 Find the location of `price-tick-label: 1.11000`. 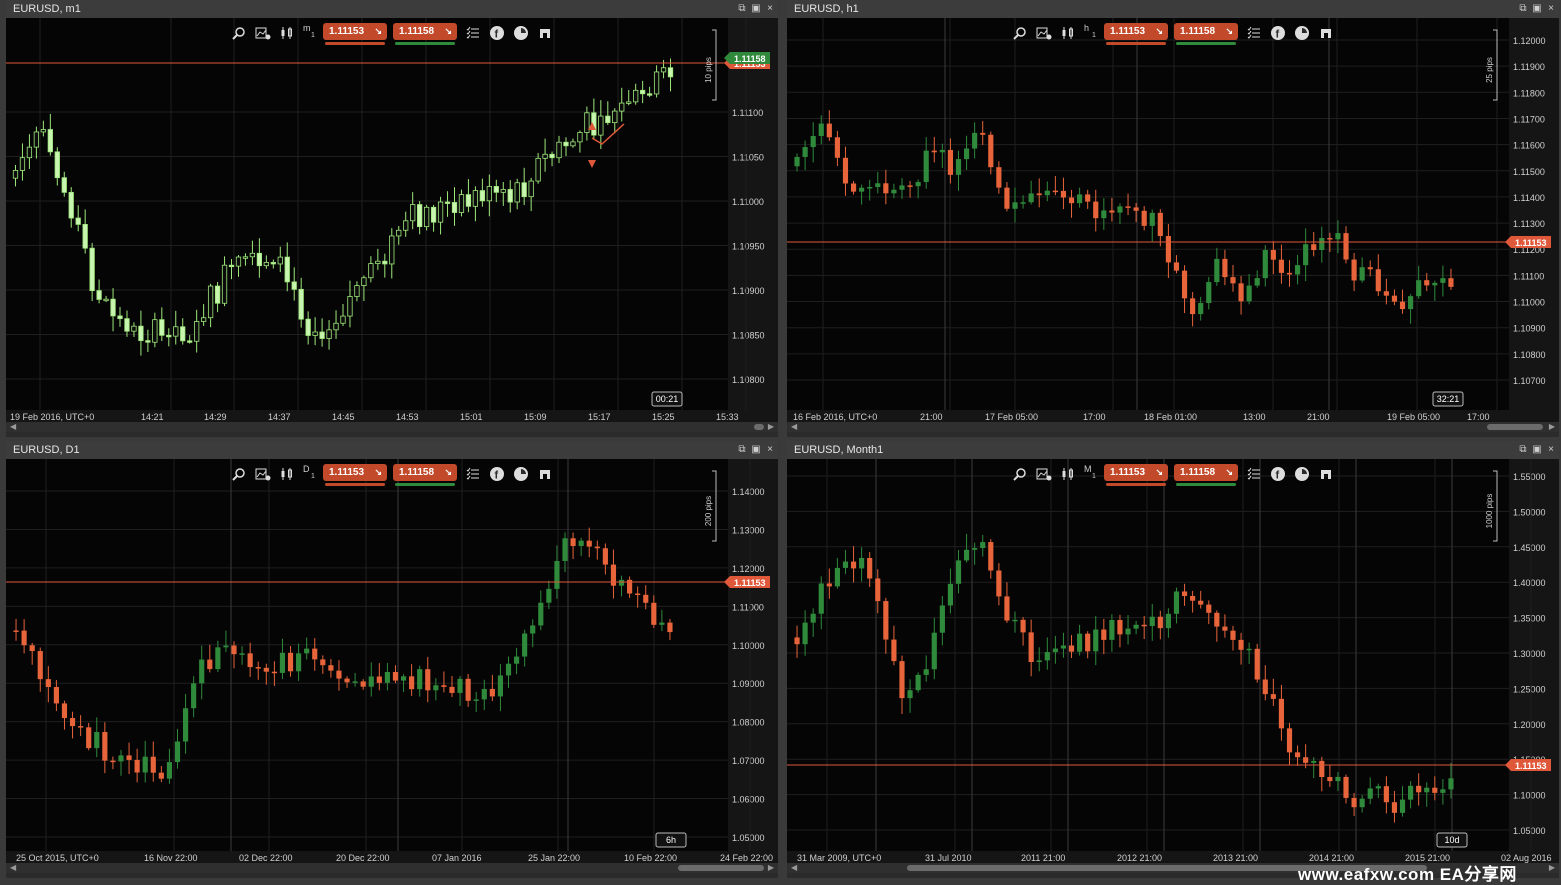

price-tick-label: 1.11000 is located at coordinates (748, 607).